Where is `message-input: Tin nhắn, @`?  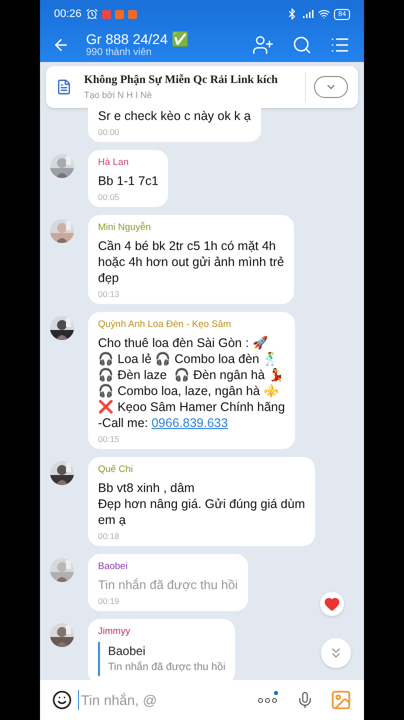
message-input: Tin nhắn, @ is located at coordinates (165, 700).